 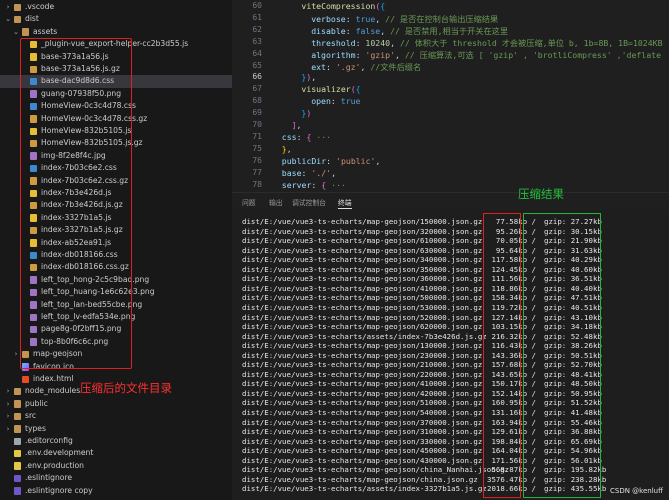 I want to click on line-number: 65, so click(x=257, y=65).